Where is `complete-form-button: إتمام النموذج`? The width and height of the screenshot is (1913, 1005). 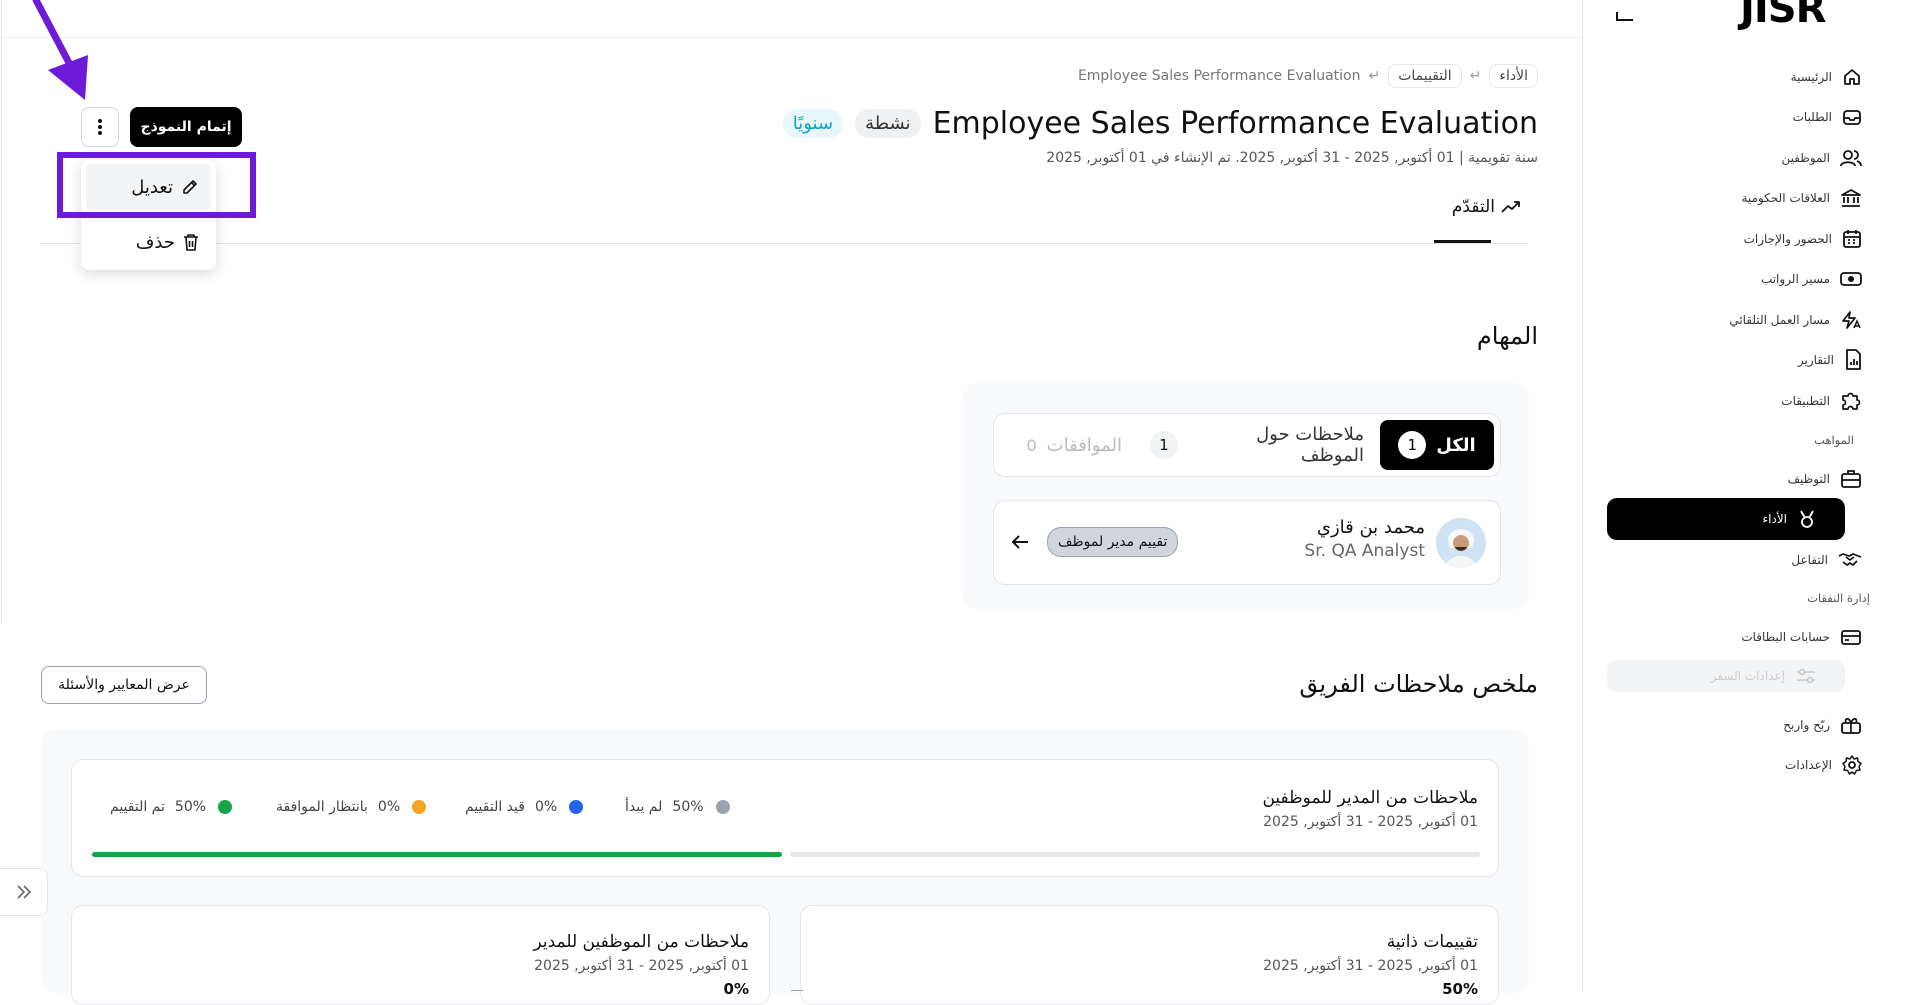 complete-form-button: إتمام النموذج is located at coordinates (186, 127).